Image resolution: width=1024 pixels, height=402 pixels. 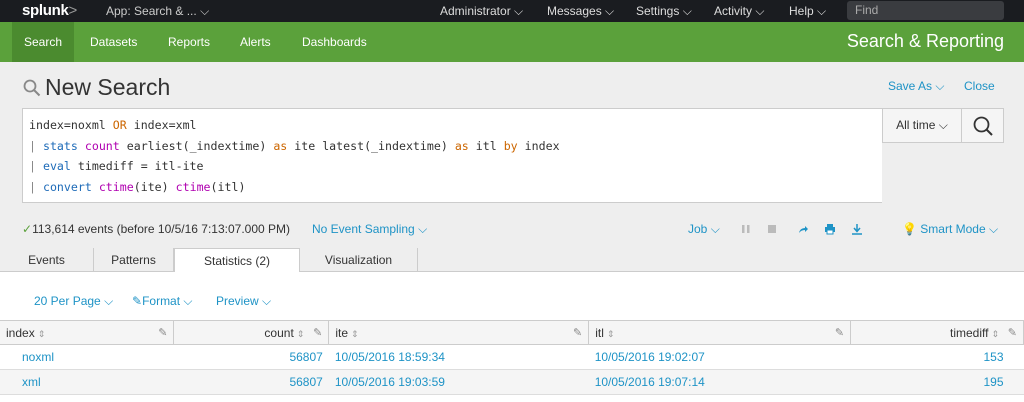 What do you see at coordinates (510, 145) in the screenshot?
I see `query-operator: by` at bounding box center [510, 145].